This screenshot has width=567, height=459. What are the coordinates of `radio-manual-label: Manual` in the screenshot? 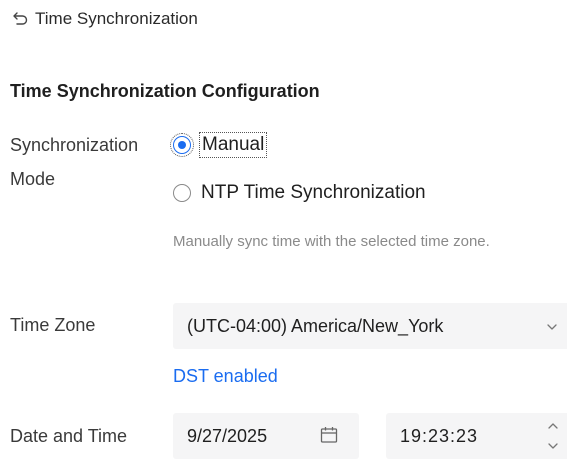 It's located at (233, 145).